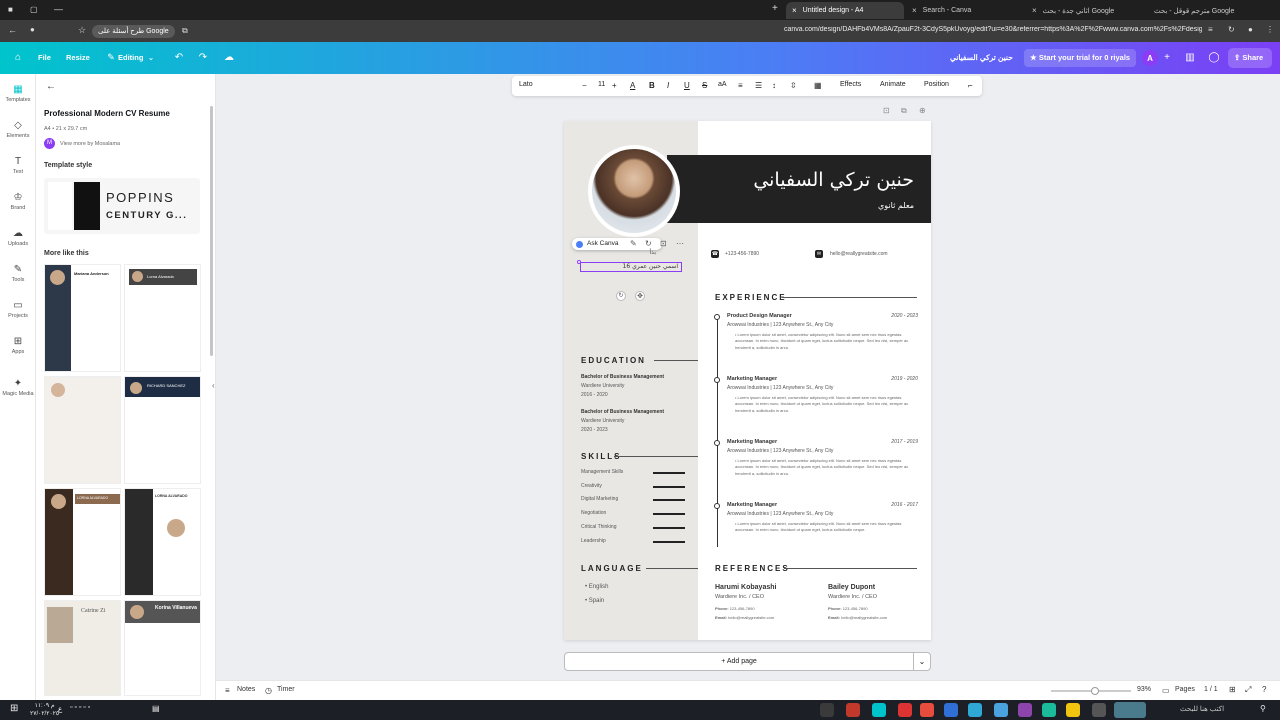  Describe the element at coordinates (14, 708) in the screenshot. I see `windows-start-icon: ⊞` at that location.